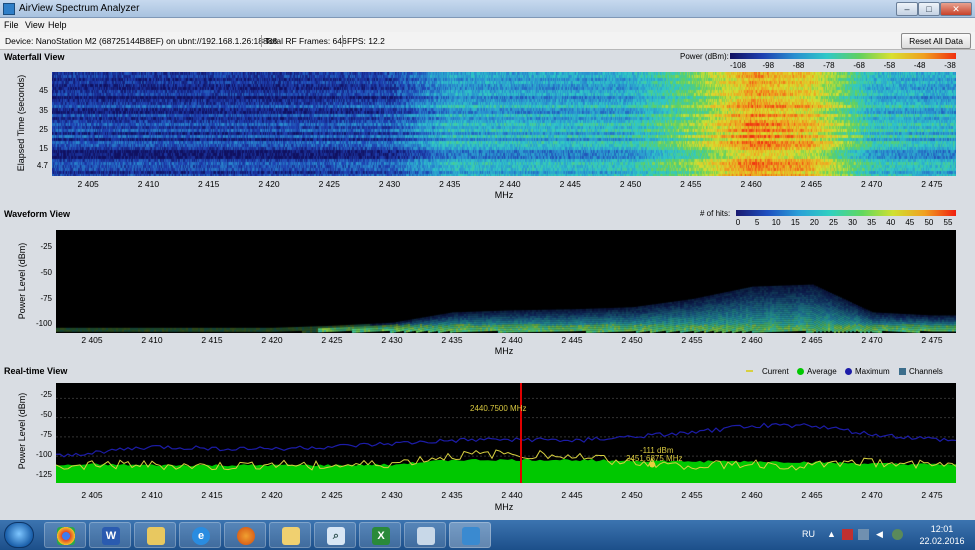 This screenshot has height=550, width=975. Describe the element at coordinates (942, 529) in the screenshot. I see `clock-time: 12:01` at that location.